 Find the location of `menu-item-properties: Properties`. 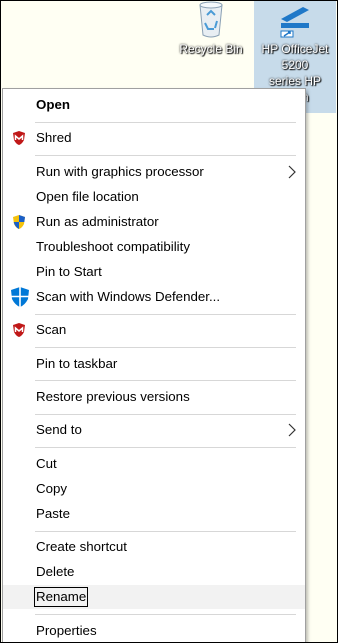

menu-item-properties: Properties is located at coordinates (154, 630).